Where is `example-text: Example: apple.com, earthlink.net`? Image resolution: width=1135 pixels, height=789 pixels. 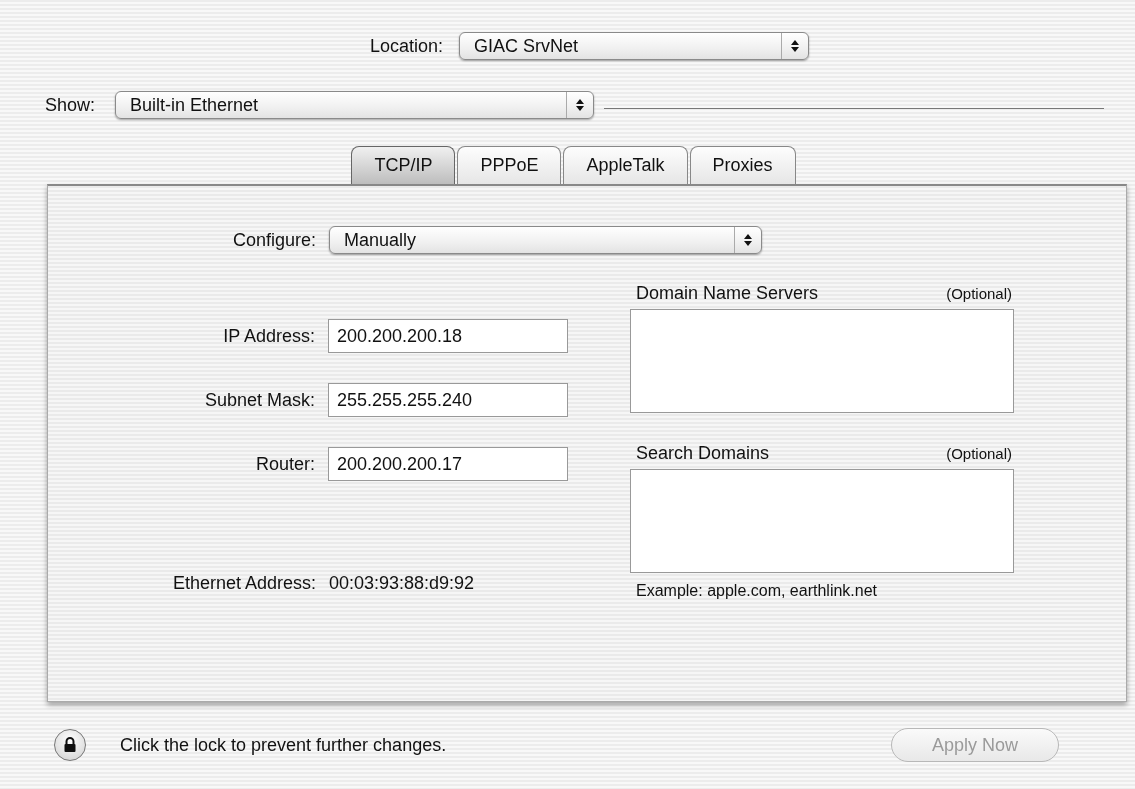 example-text: Example: apple.com, earthlink.net is located at coordinates (756, 591).